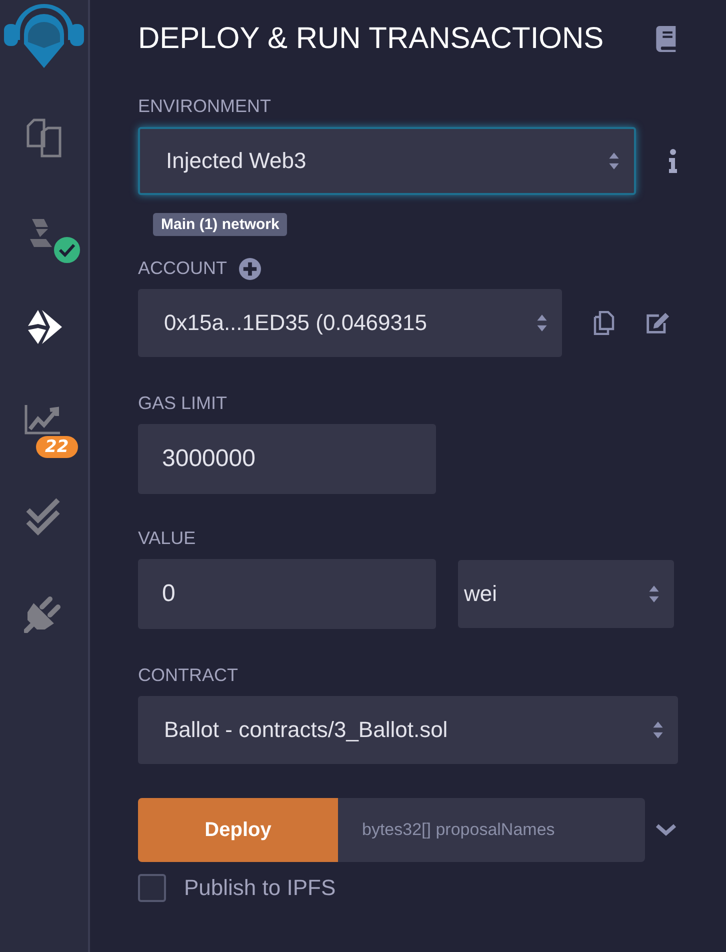  What do you see at coordinates (604, 323) in the screenshot?
I see `copy-icon` at bounding box center [604, 323].